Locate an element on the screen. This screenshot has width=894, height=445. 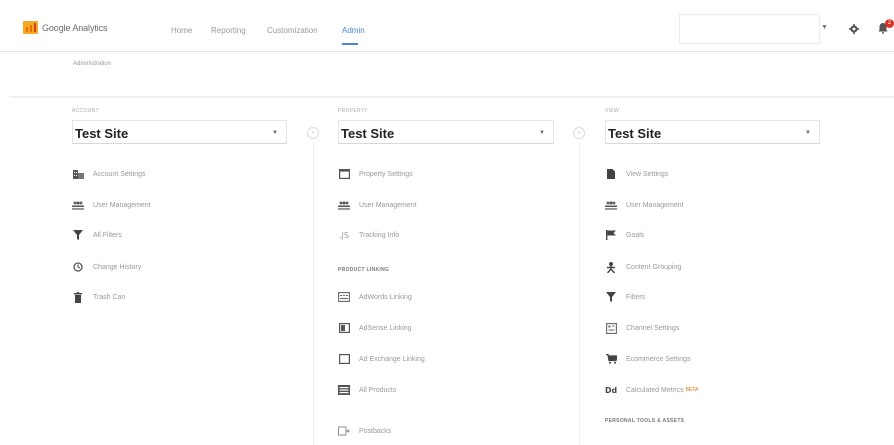
svg-text: .JS is located at coordinates (344, 235).